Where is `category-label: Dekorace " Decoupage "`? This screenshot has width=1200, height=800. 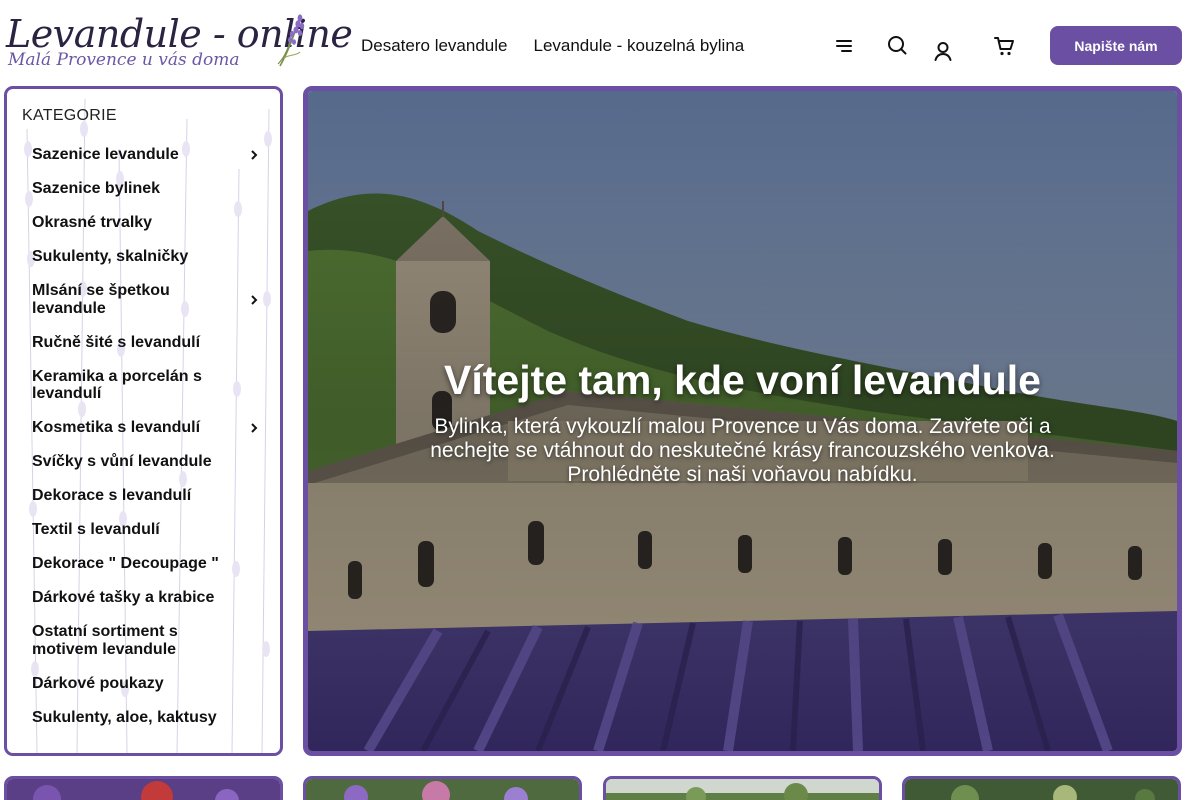
category-label: Dekorace " Decoupage " is located at coordinates (125, 563).